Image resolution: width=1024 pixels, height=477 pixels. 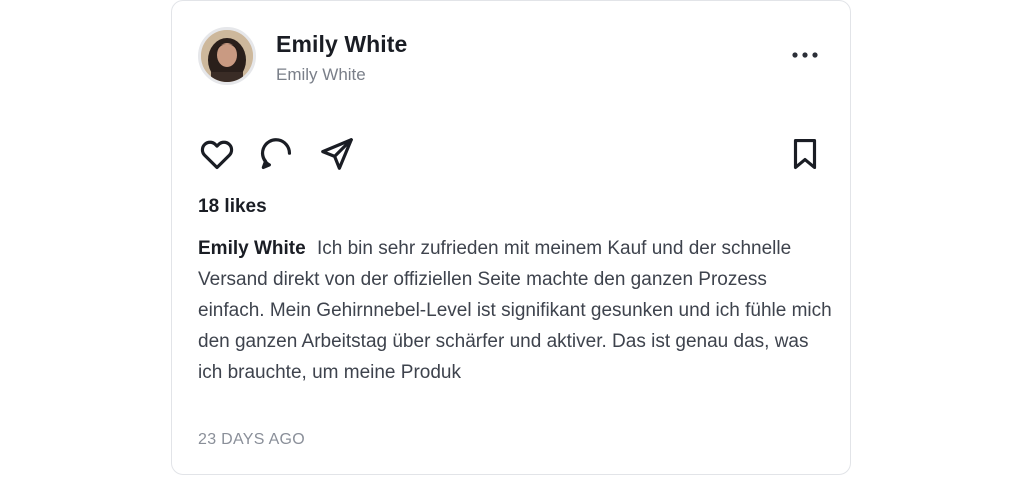 I want to click on heart-icon, so click(x=217, y=154).